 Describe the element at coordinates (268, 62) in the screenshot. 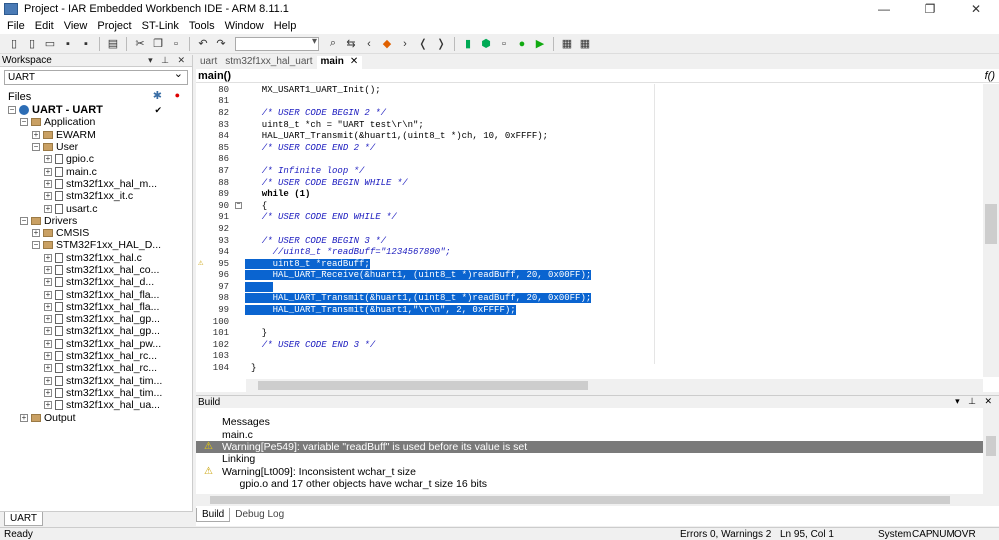

I see `tab-stm32f1xx-hal-uart: stm32f1xx_hal_uart` at that location.